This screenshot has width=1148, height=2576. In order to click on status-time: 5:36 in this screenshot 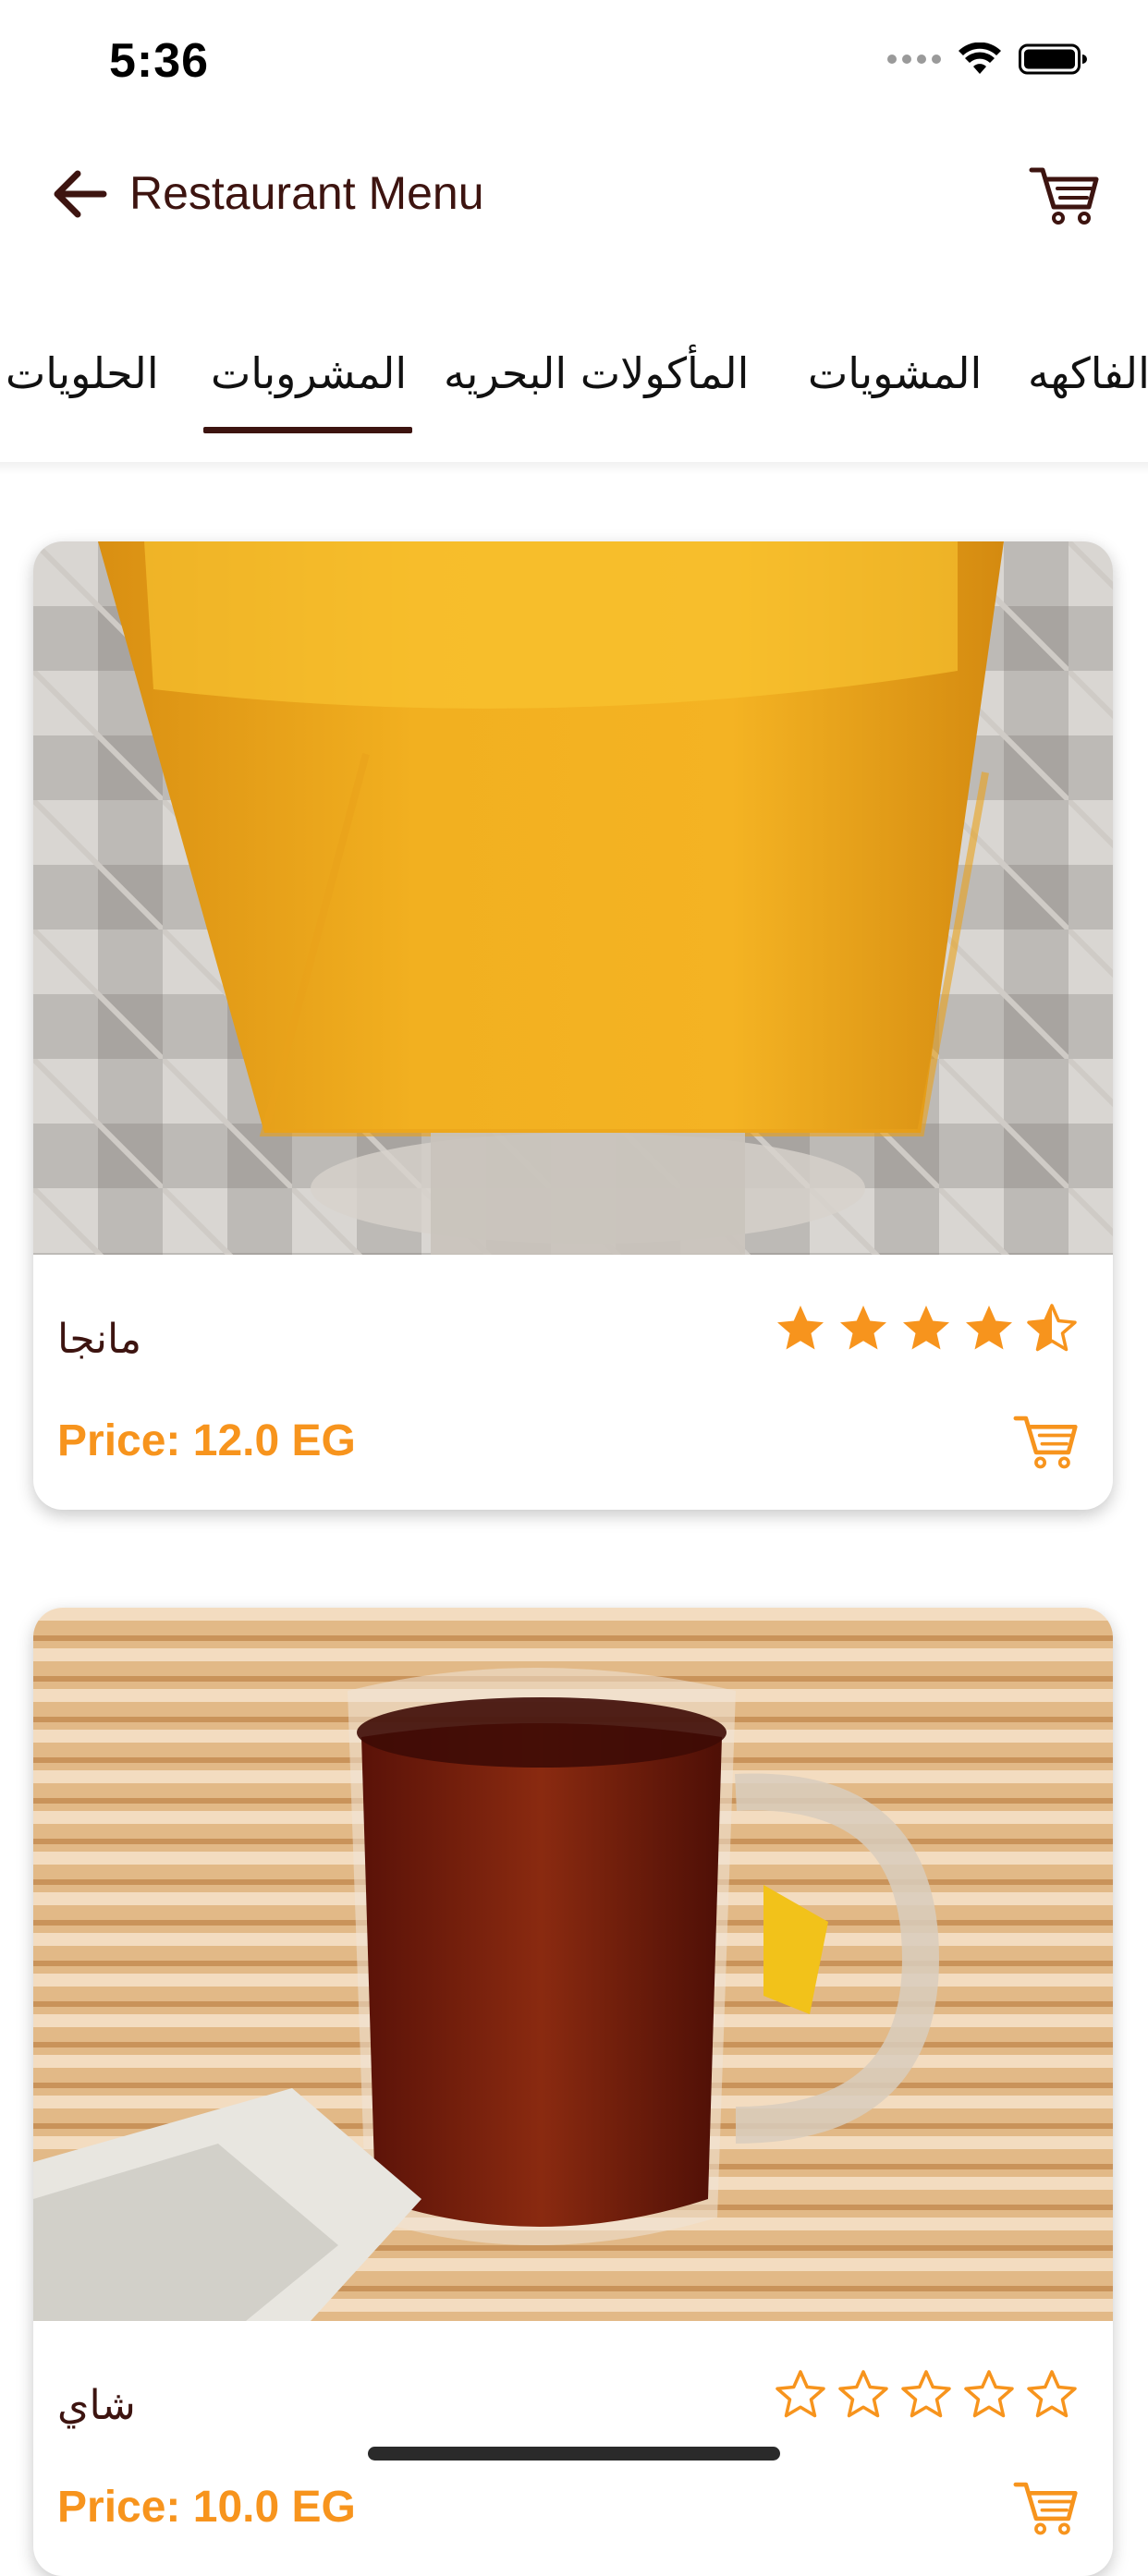, I will do `click(160, 61)`.